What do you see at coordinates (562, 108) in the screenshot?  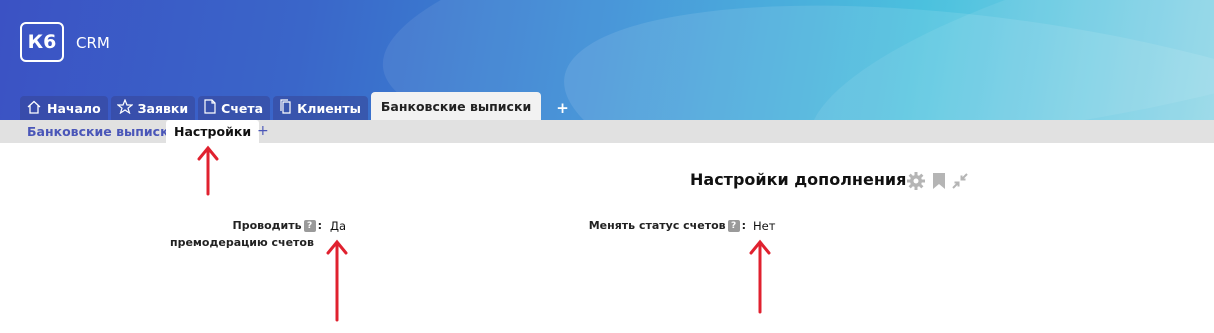 I see `add-tab-button: +` at bounding box center [562, 108].